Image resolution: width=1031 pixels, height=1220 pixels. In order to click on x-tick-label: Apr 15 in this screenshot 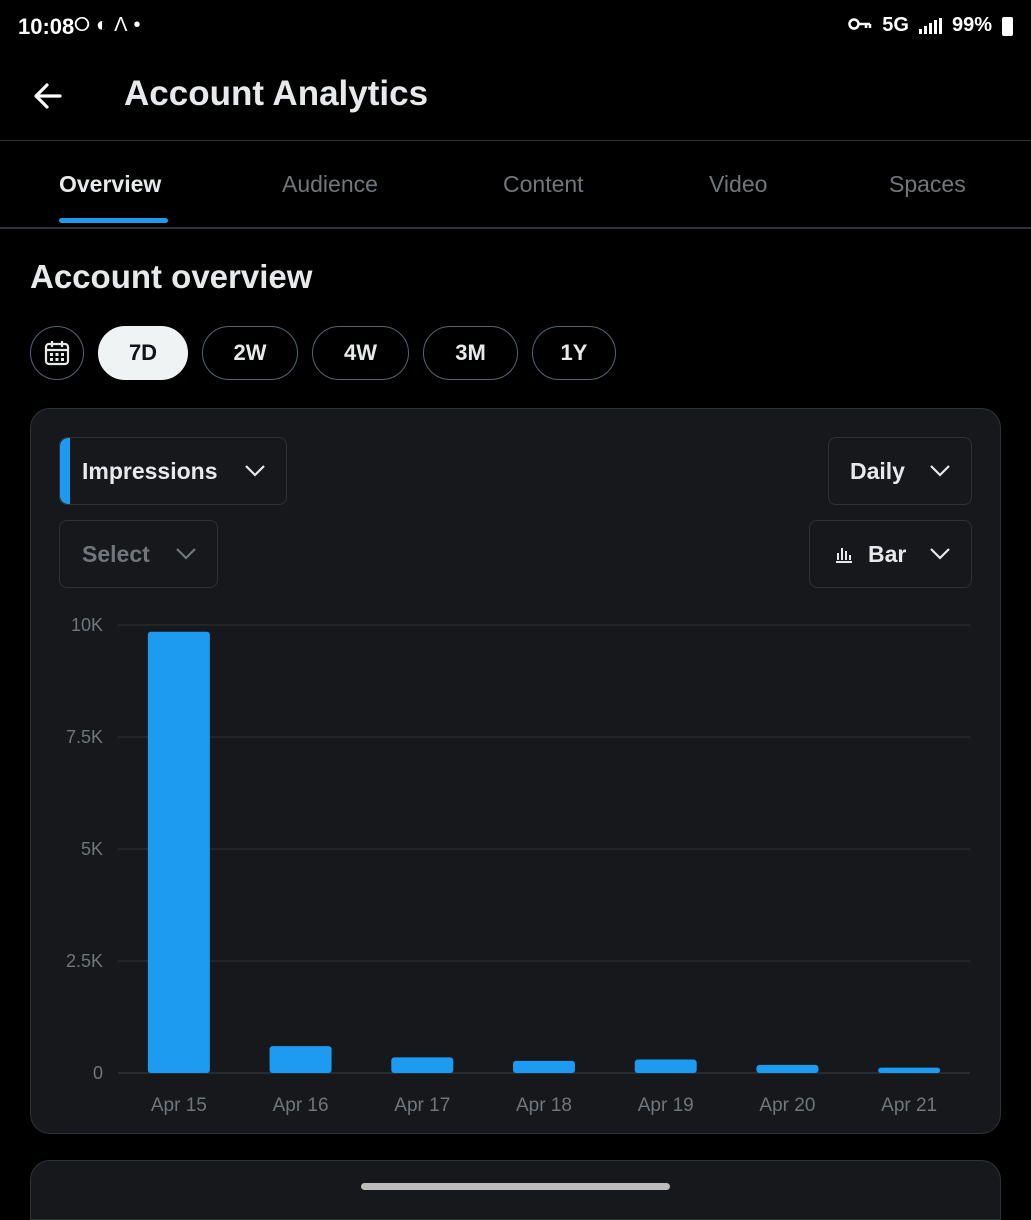, I will do `click(179, 1105)`.